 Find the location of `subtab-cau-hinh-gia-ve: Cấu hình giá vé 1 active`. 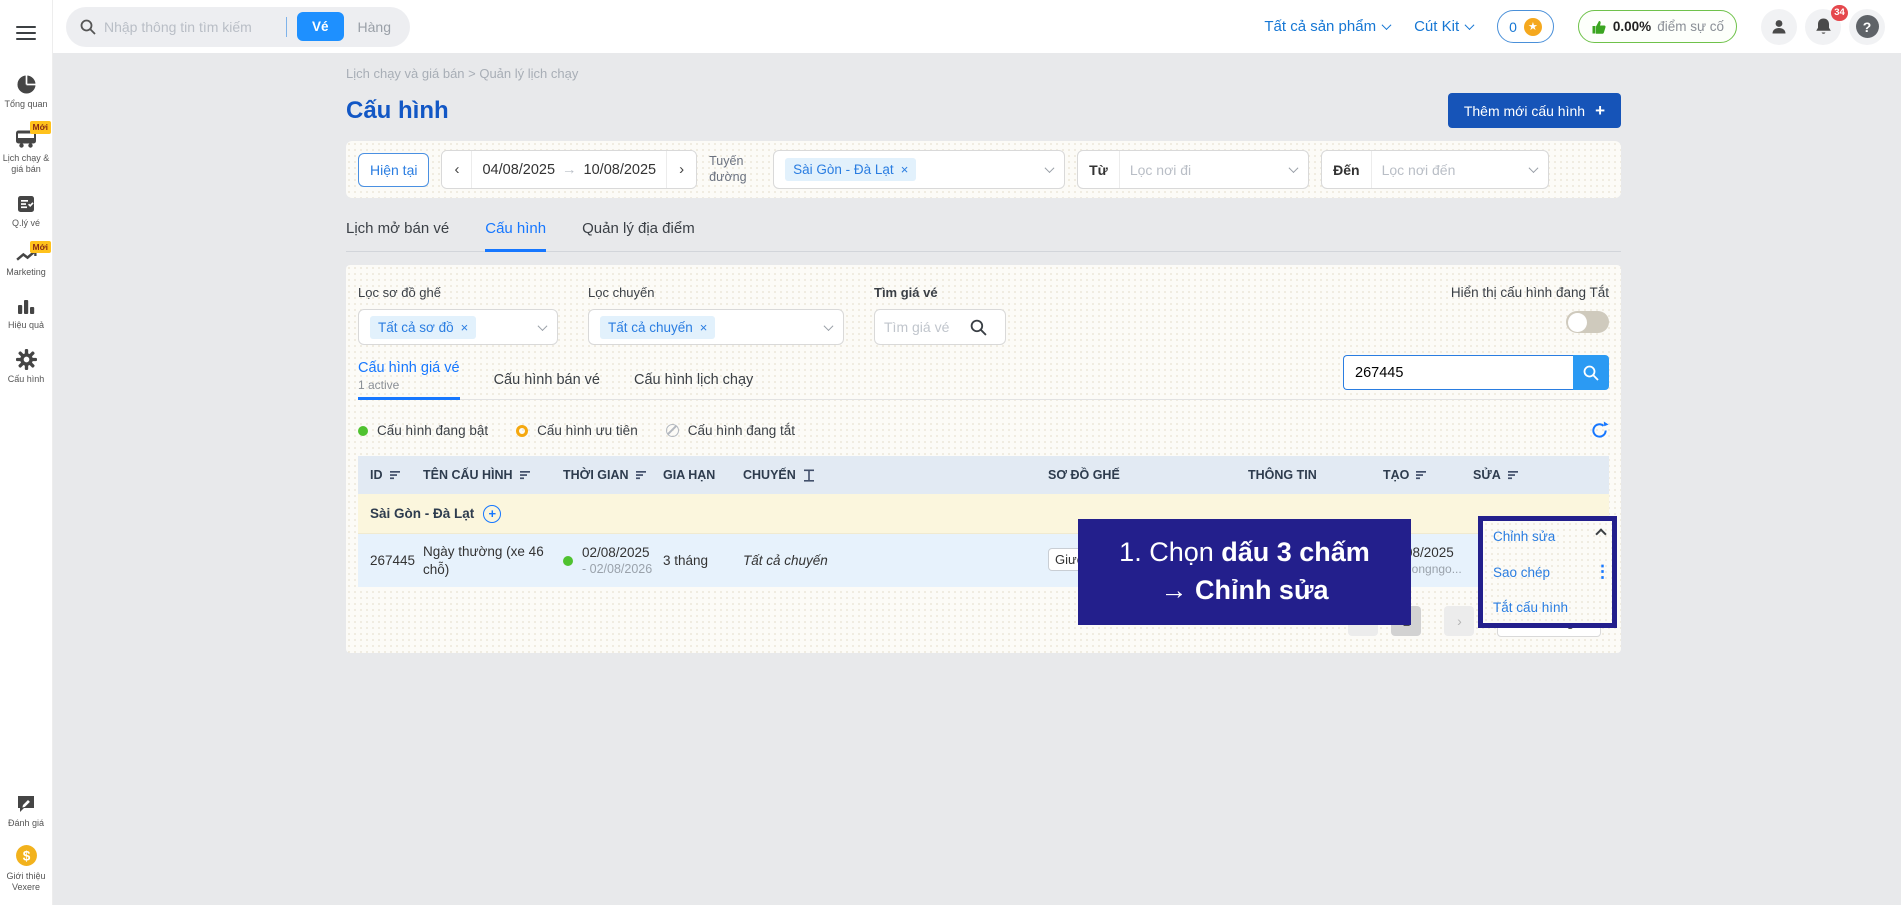

subtab-cau-hinh-gia-ve: Cấu hình giá vé 1 active is located at coordinates (409, 380).